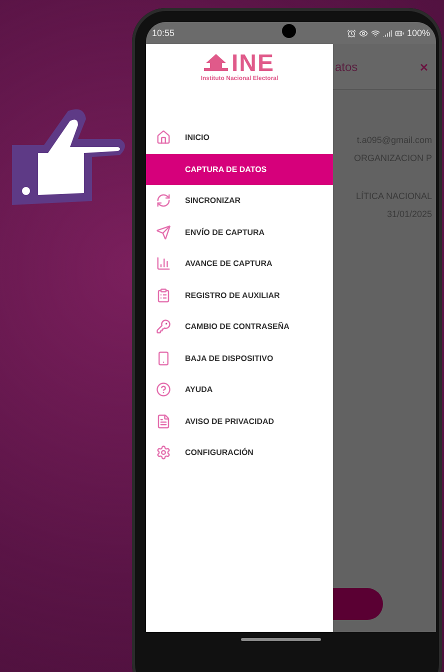 The width and height of the screenshot is (444, 672). I want to click on key-icon, so click(163, 326).